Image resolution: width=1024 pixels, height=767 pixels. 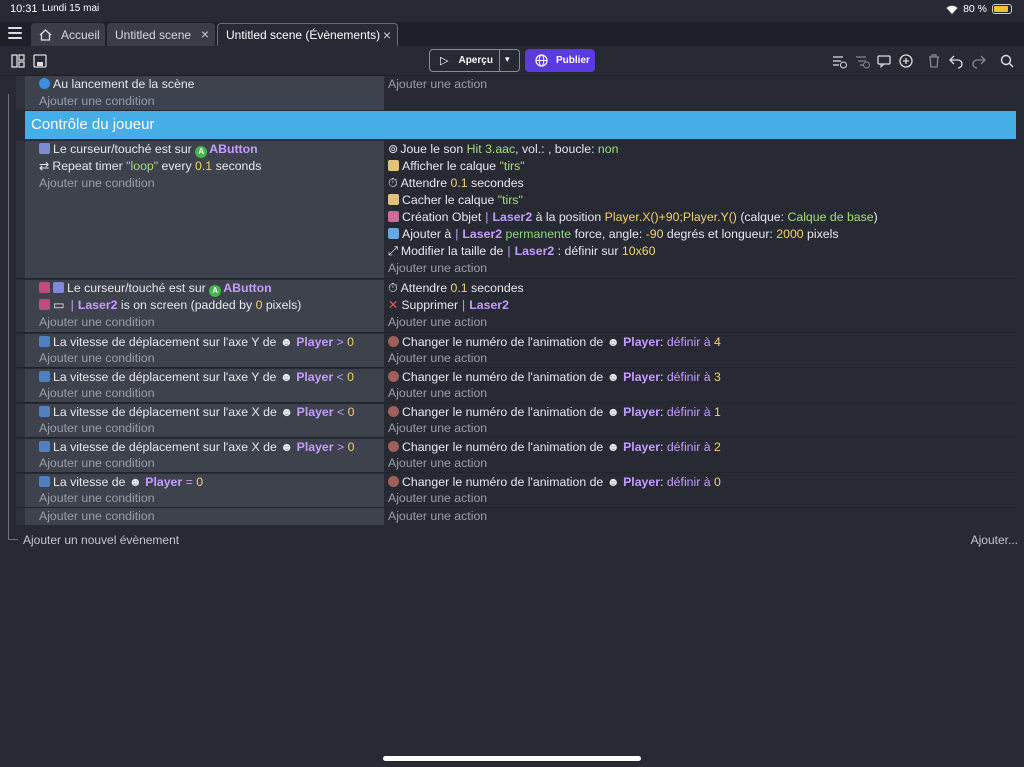 I want to click on preview-label: Aperçu, so click(x=475, y=60).